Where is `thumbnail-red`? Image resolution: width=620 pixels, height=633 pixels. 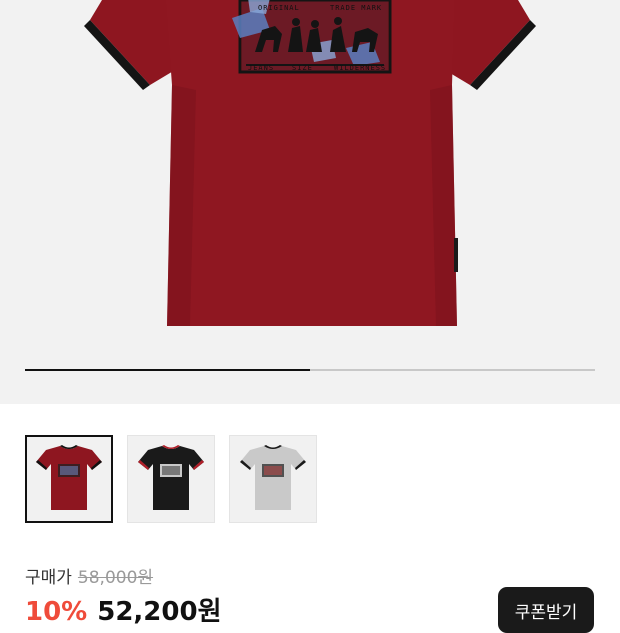
thumbnail-red is located at coordinates (69, 479).